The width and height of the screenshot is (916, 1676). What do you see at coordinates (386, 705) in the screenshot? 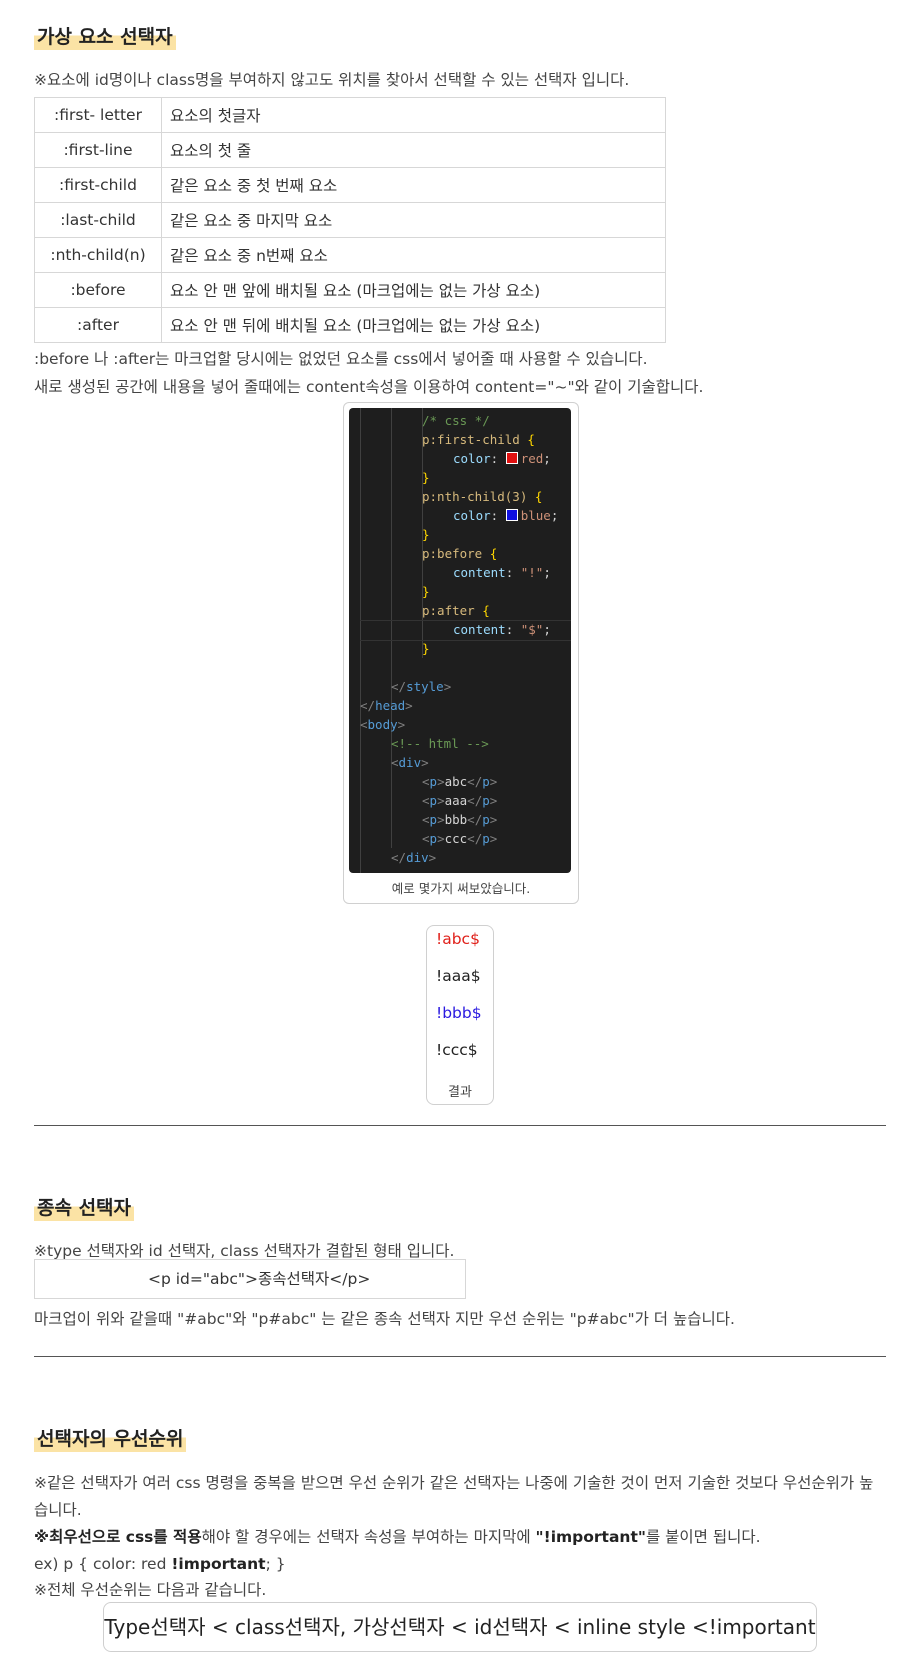
I see `code-line: </head>` at bounding box center [386, 705].